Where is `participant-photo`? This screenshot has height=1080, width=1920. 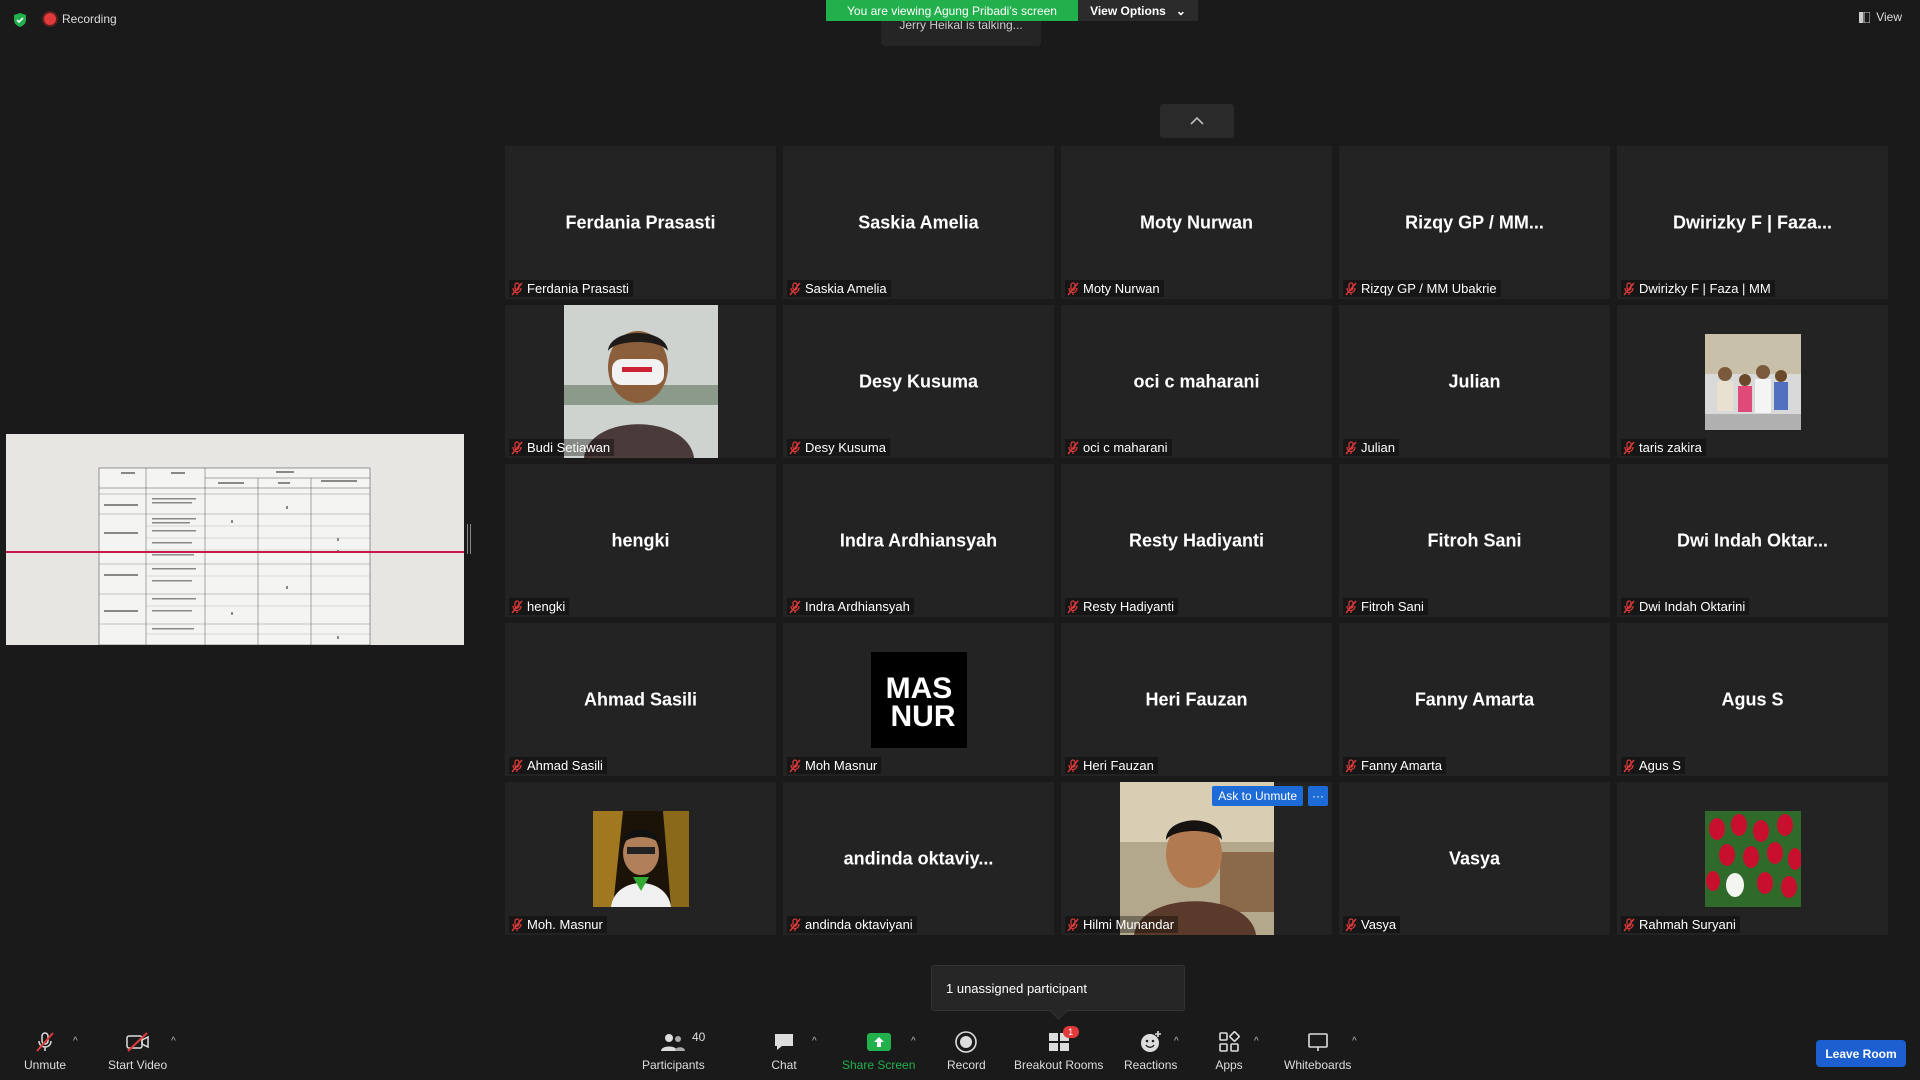
participant-photo is located at coordinates (1752, 858).